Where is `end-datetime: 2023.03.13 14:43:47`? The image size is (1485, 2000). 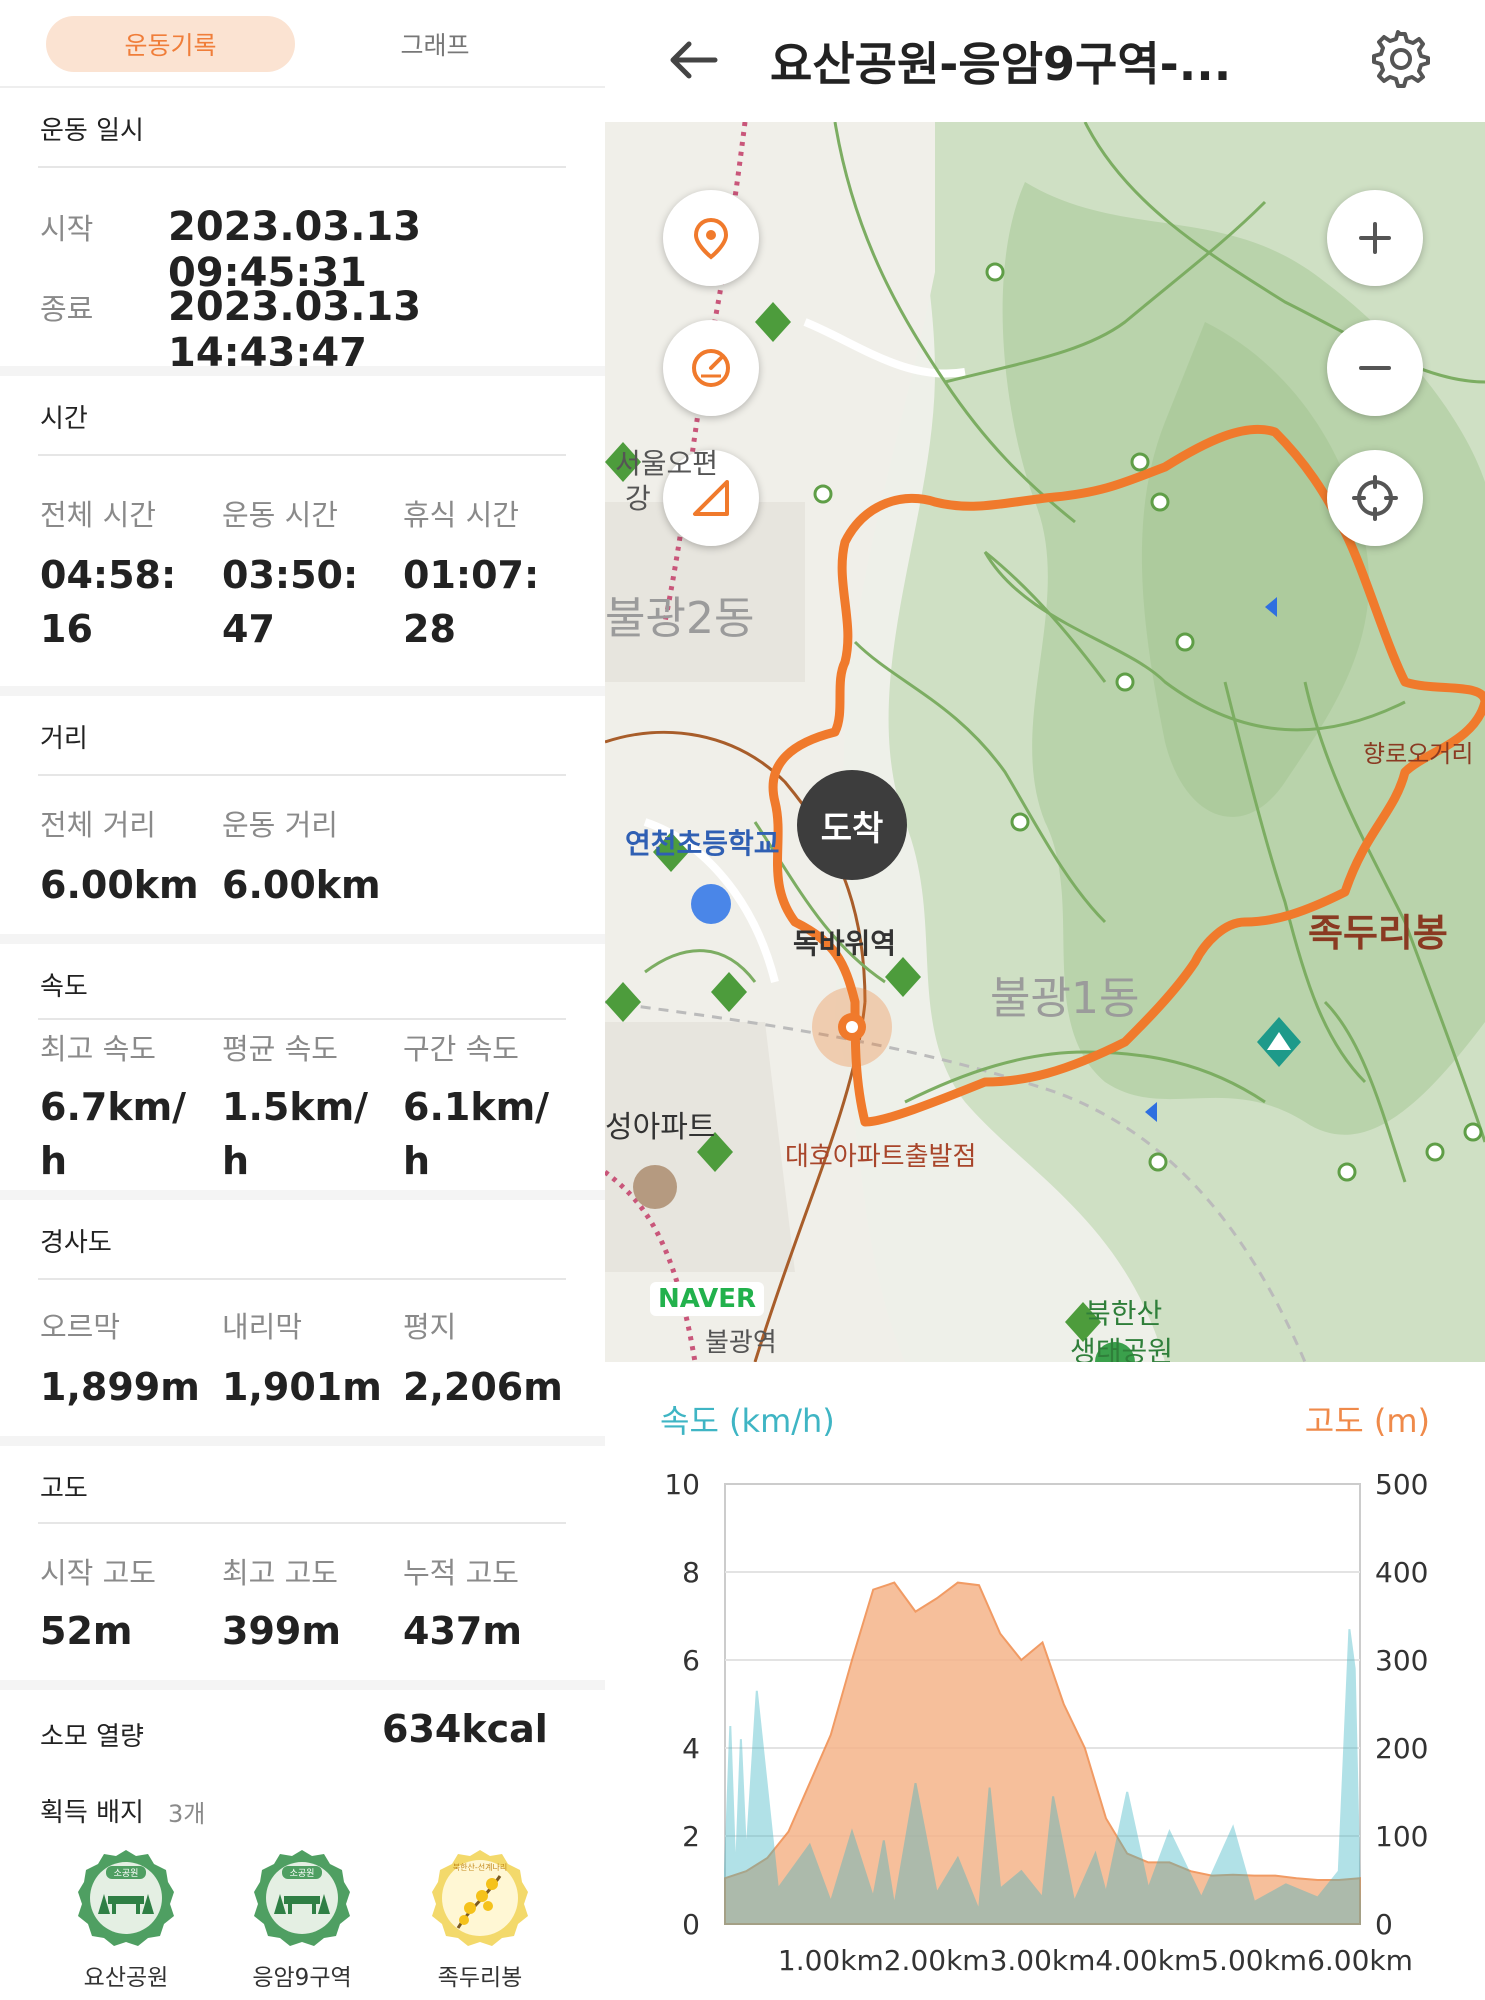 end-datetime: 2023.03.13 14:43:47 is located at coordinates (295, 330).